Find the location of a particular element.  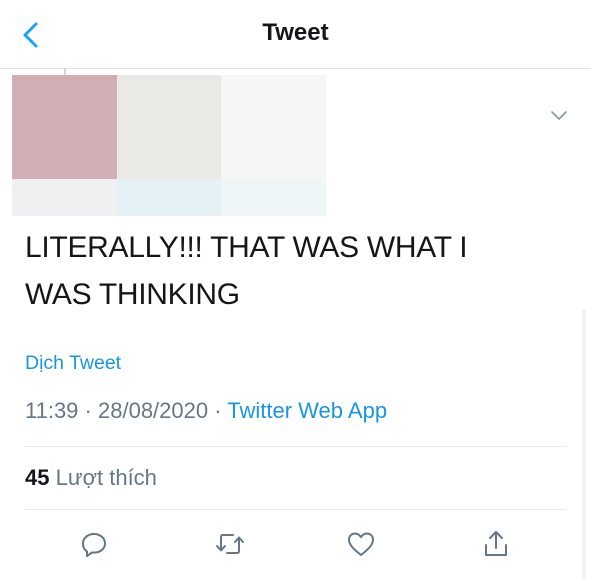

reply-icon is located at coordinates (94, 545).